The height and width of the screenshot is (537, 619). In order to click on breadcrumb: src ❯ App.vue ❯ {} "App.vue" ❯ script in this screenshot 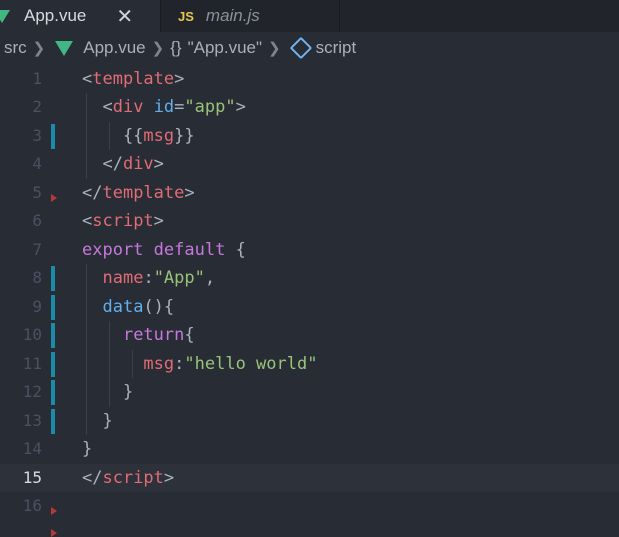, I will do `click(309, 48)`.